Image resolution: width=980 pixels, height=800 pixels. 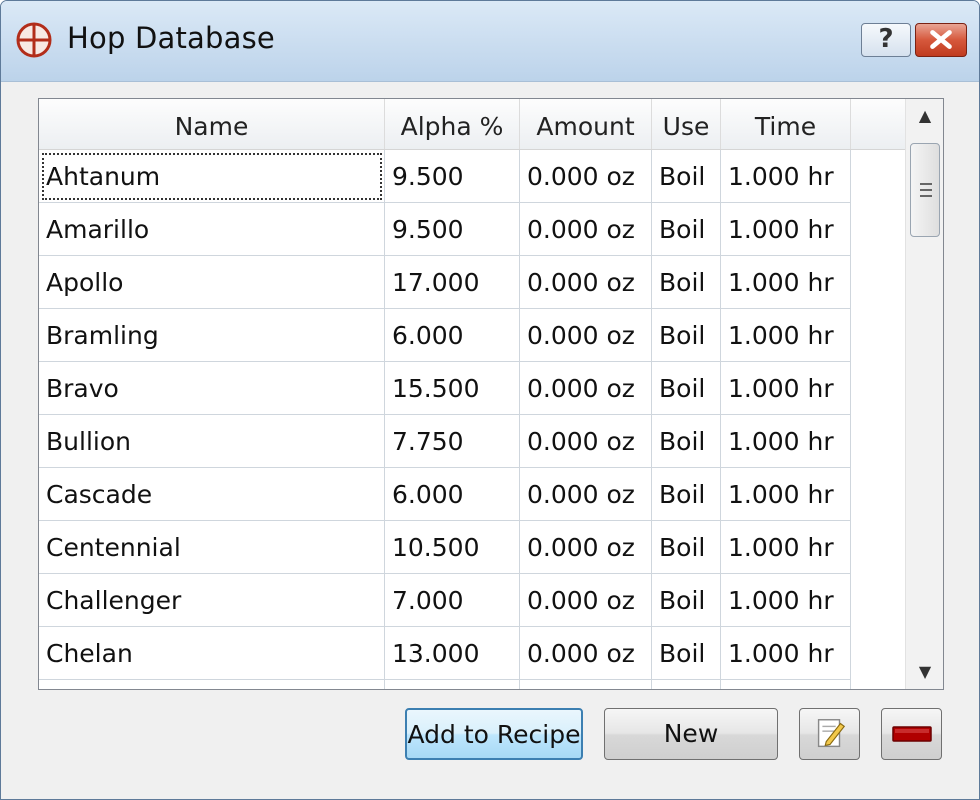 I want to click on cell-alpha: 13.000, so click(x=452, y=653).